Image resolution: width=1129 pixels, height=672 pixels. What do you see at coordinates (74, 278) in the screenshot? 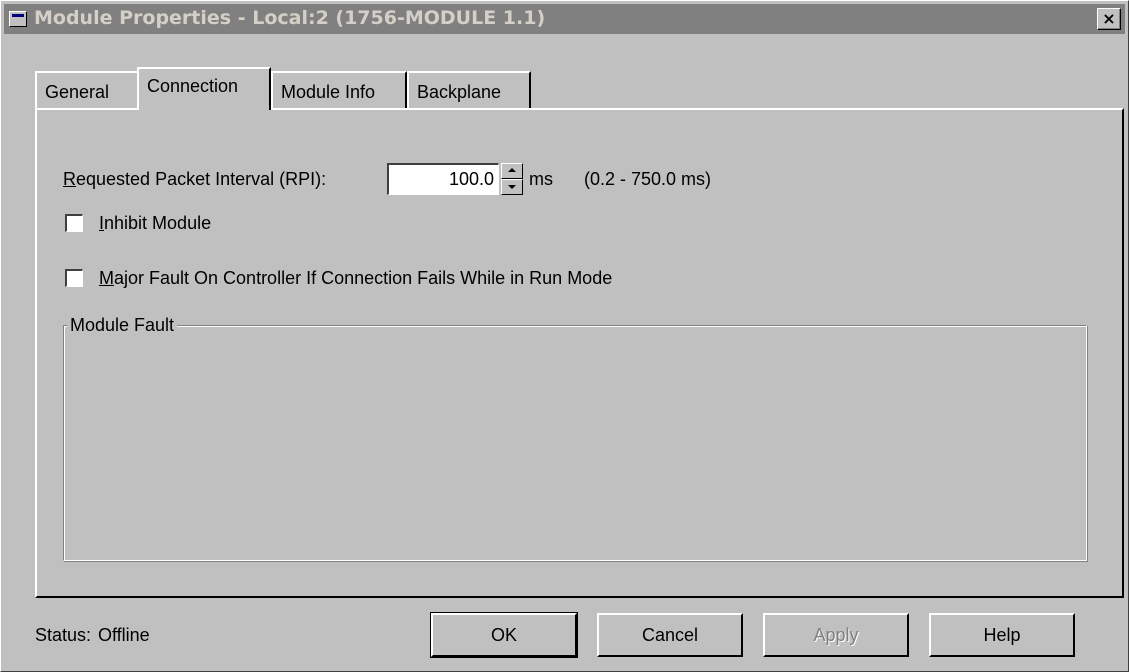
I see `major-fault-checkbox` at bounding box center [74, 278].